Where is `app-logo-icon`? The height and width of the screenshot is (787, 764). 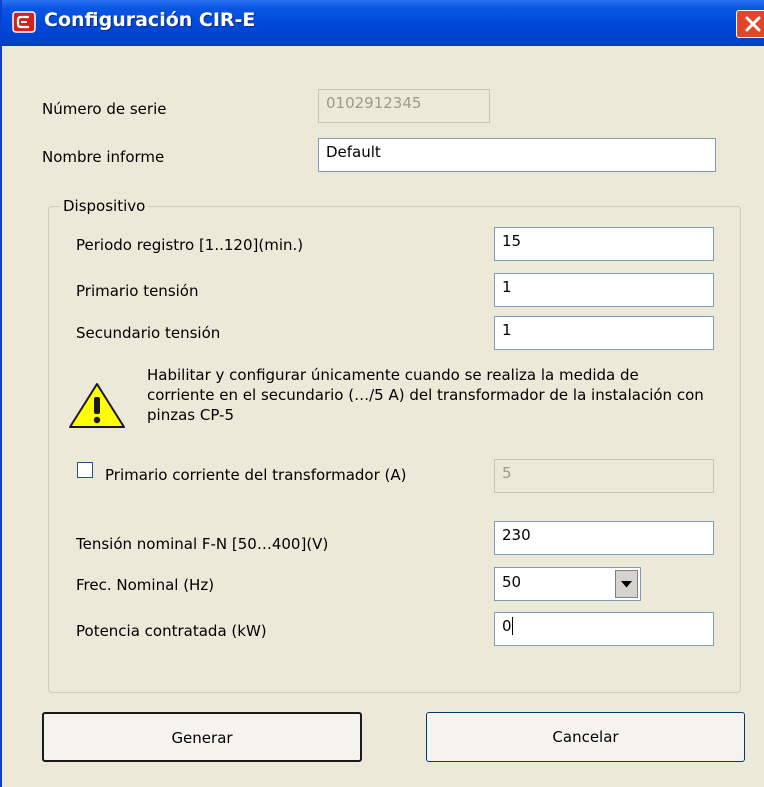 app-logo-icon is located at coordinates (24, 22).